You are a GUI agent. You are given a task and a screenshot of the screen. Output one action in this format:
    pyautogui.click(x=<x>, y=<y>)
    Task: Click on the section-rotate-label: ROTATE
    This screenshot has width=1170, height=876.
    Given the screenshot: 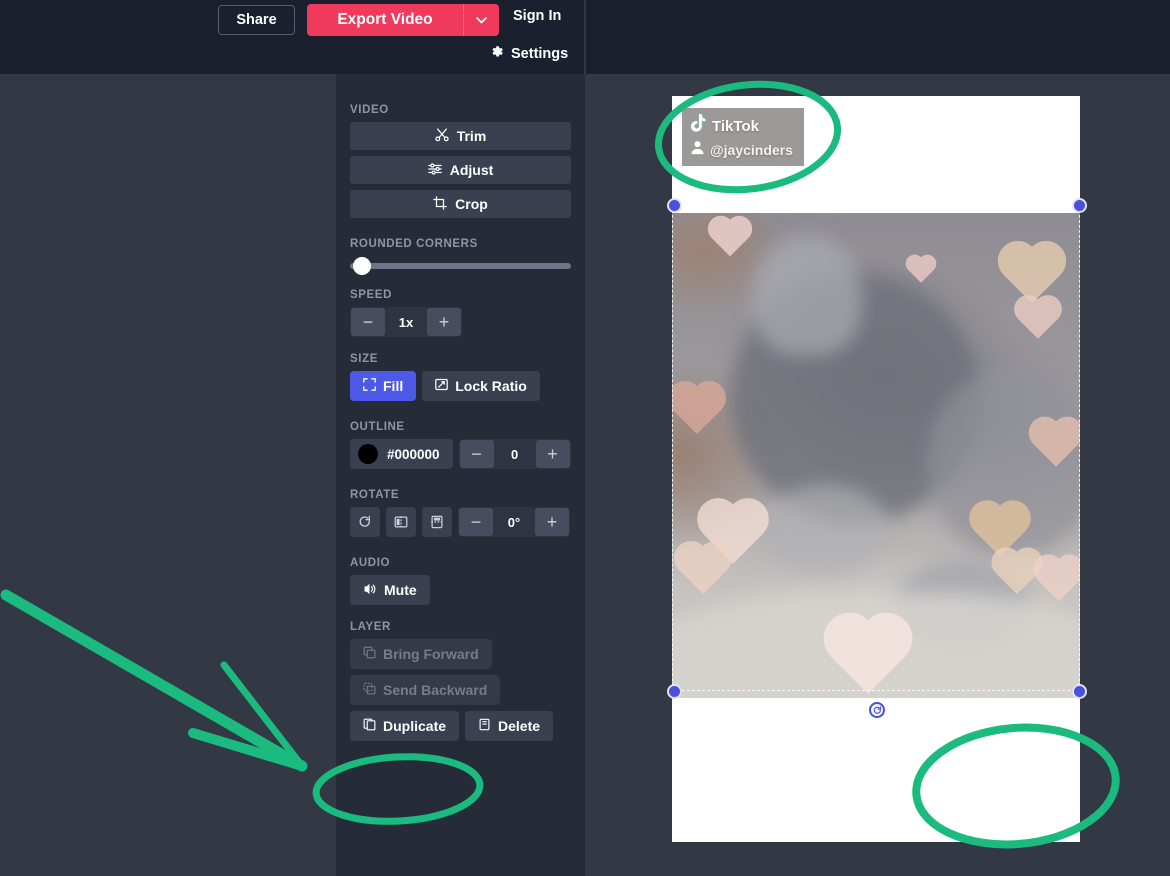 What is the action you would take?
    pyautogui.click(x=375, y=495)
    